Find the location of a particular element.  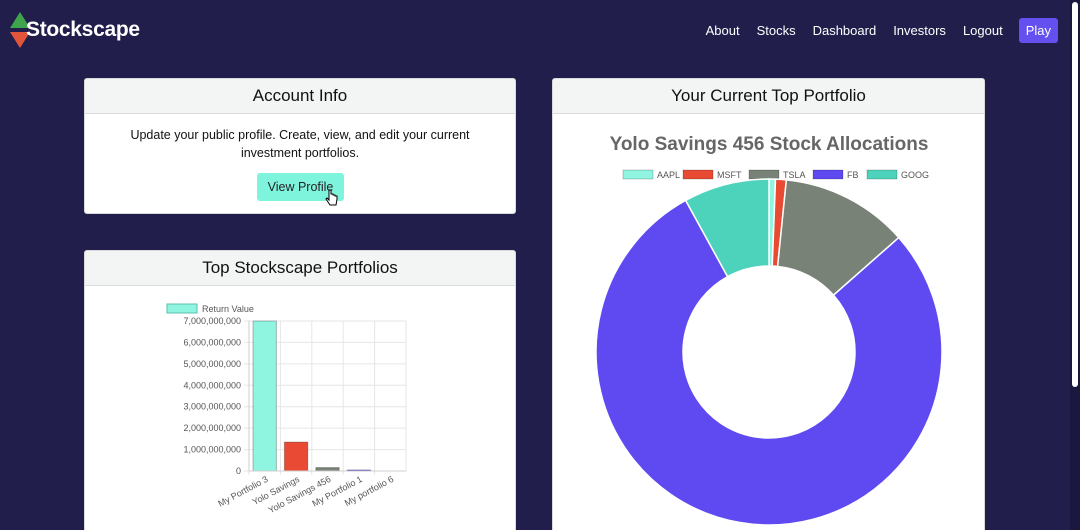

brand-name: Stockscape is located at coordinates (83, 29).